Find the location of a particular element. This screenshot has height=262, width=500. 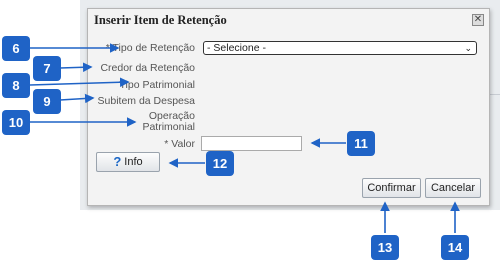

callout-8: 8 is located at coordinates (16, 85).